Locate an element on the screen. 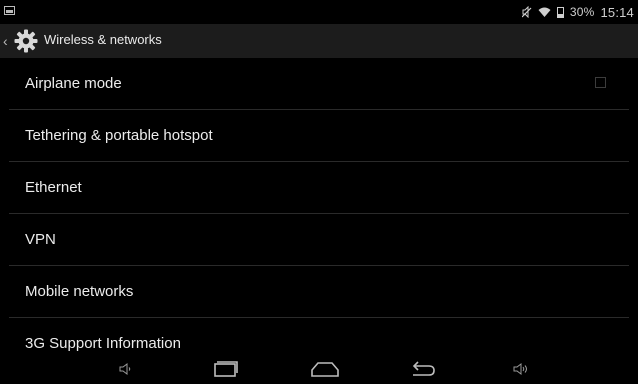  recent-apps-button is located at coordinates (225, 369).